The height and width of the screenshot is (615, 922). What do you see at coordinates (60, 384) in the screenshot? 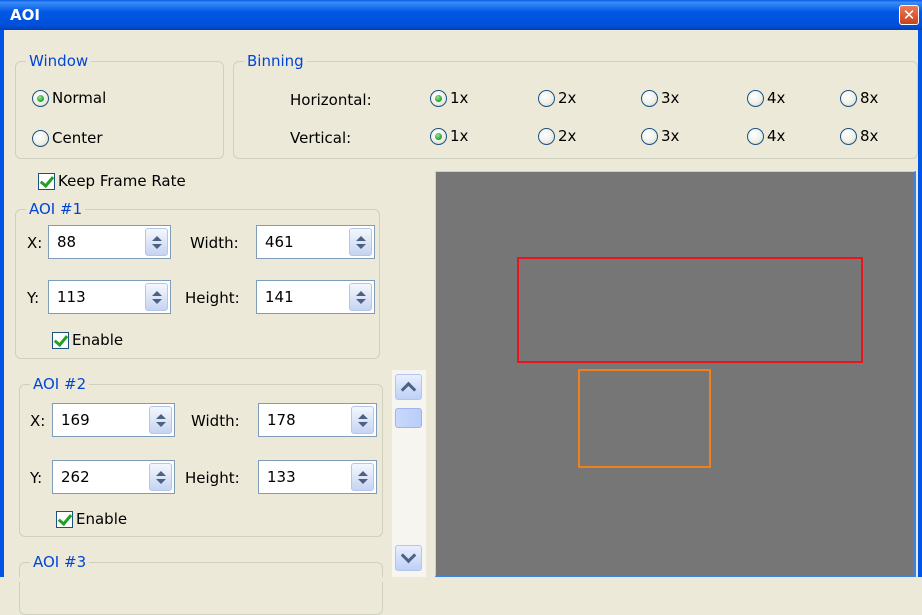
I see `aoi-2-legend: AOI #2` at bounding box center [60, 384].